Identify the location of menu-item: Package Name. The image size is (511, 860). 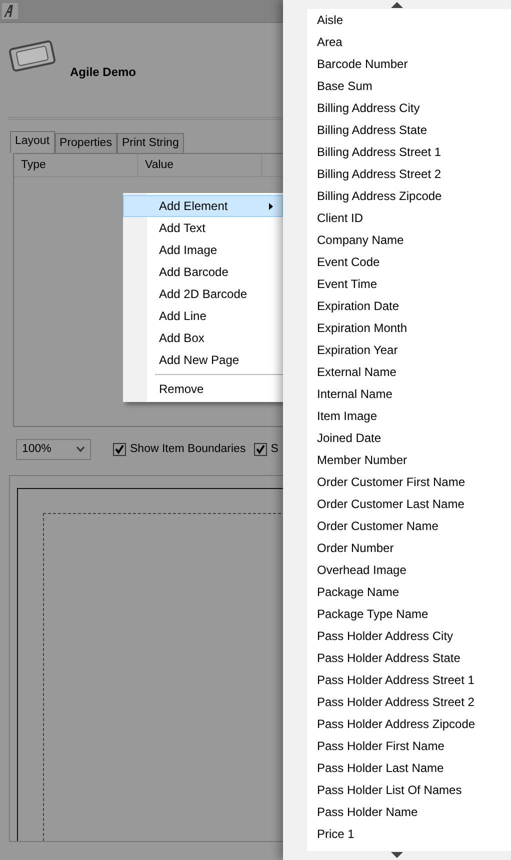
(414, 592).